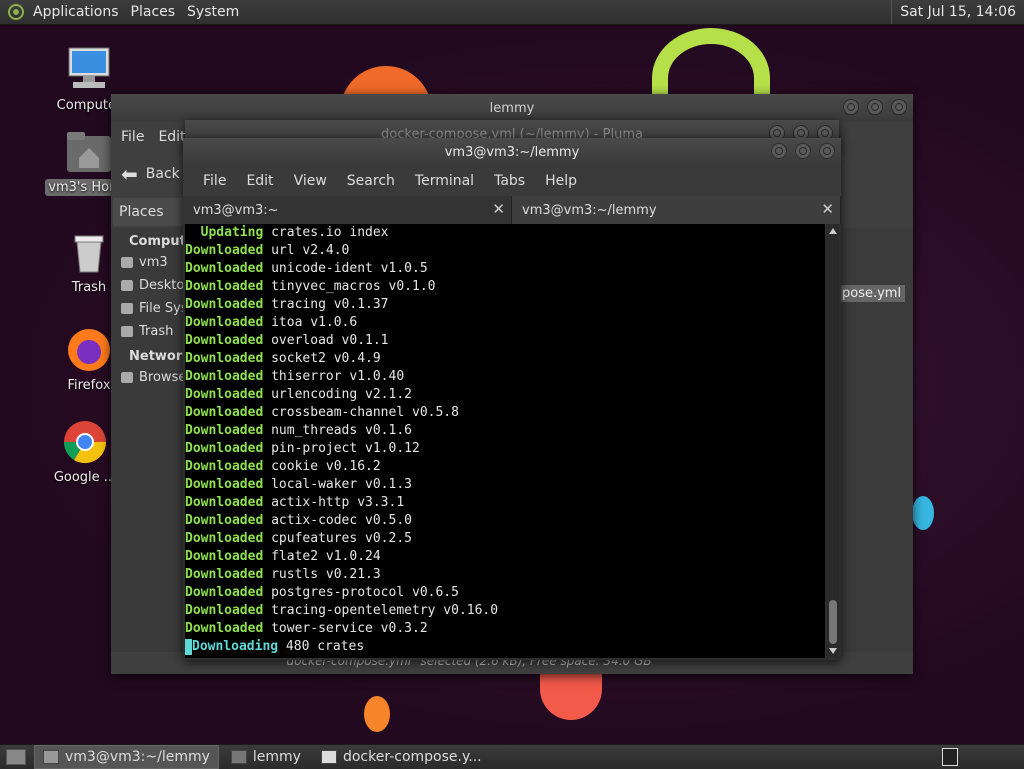 This screenshot has height=769, width=1024. I want to click on menu-tabs: Tabs, so click(509, 181).